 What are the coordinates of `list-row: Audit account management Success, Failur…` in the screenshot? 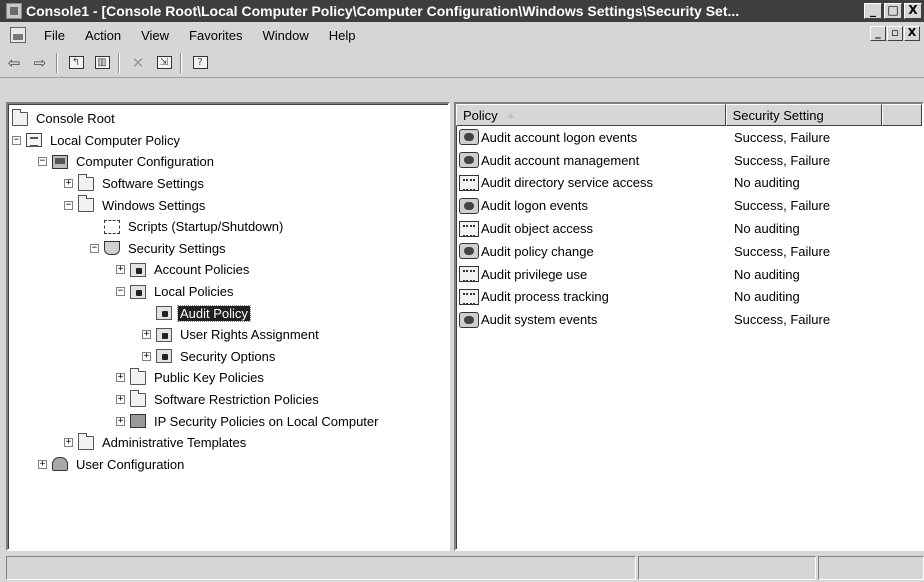 It's located at (689, 160).